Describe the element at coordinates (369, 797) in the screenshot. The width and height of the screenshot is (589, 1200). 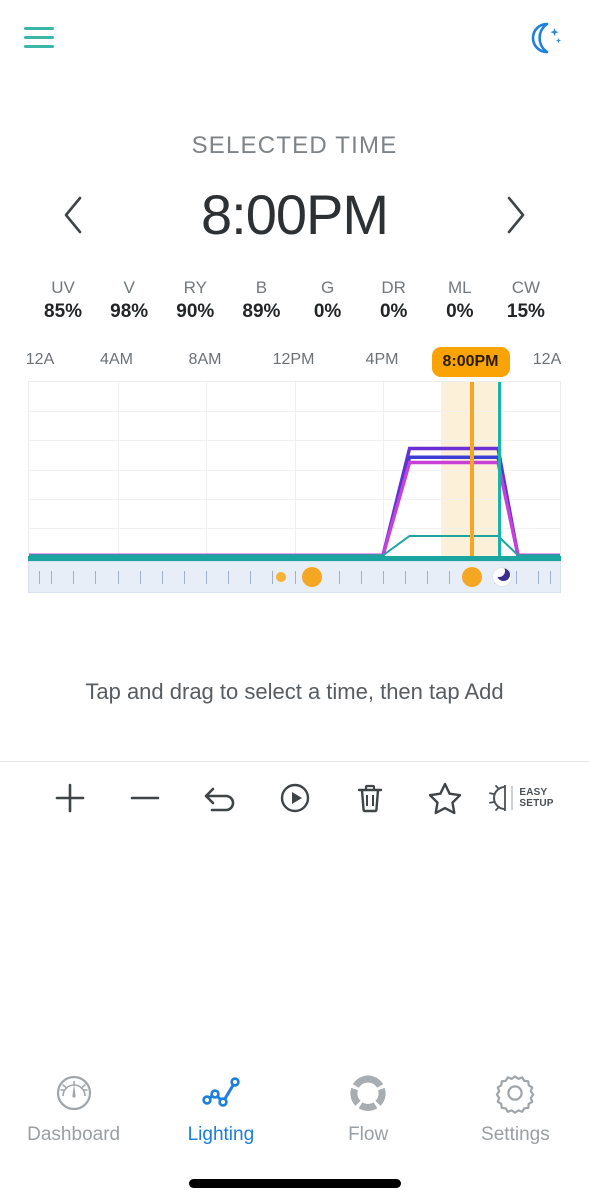
I see `delete-button` at that location.